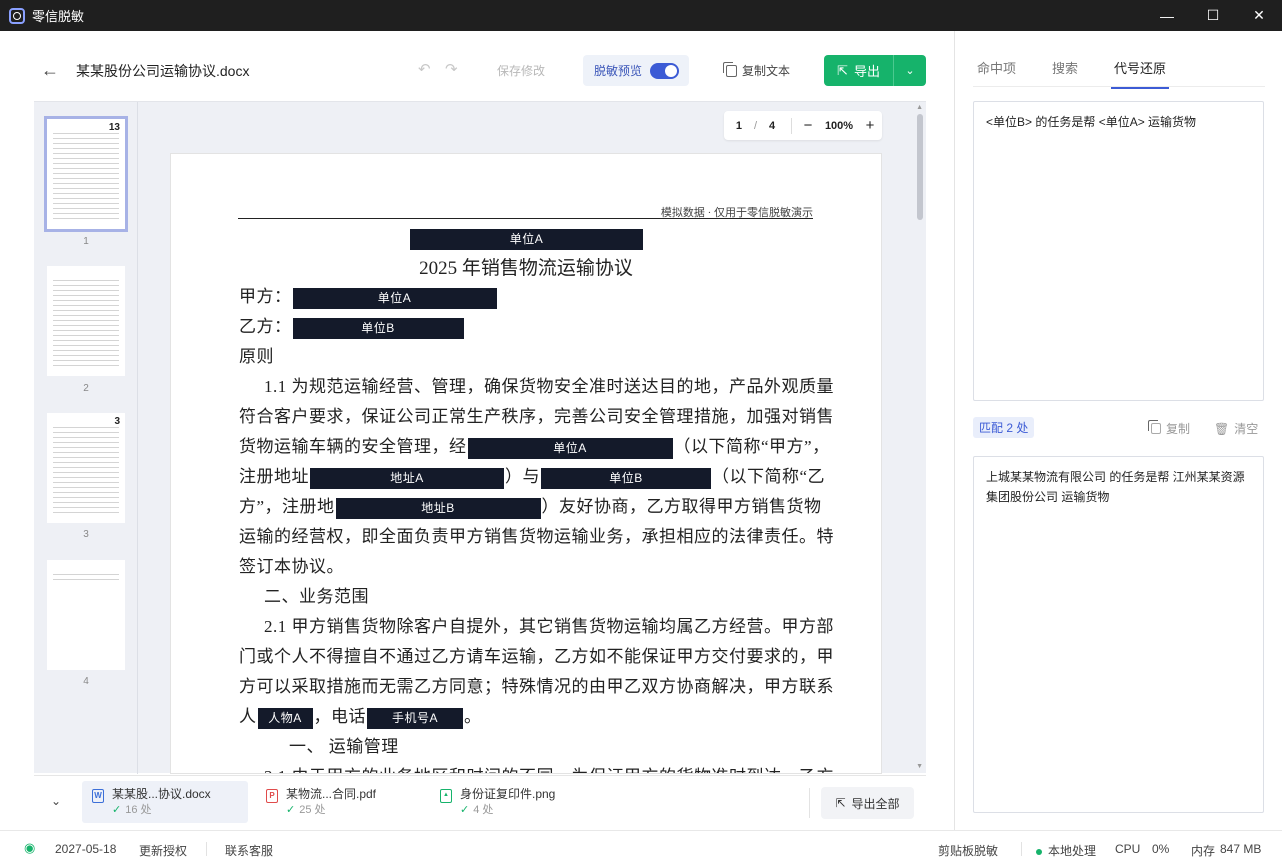 The height and width of the screenshot is (866, 1282). What do you see at coordinates (339, 716) in the screenshot?
I see `paragraph-text: ，电话` at bounding box center [339, 716].